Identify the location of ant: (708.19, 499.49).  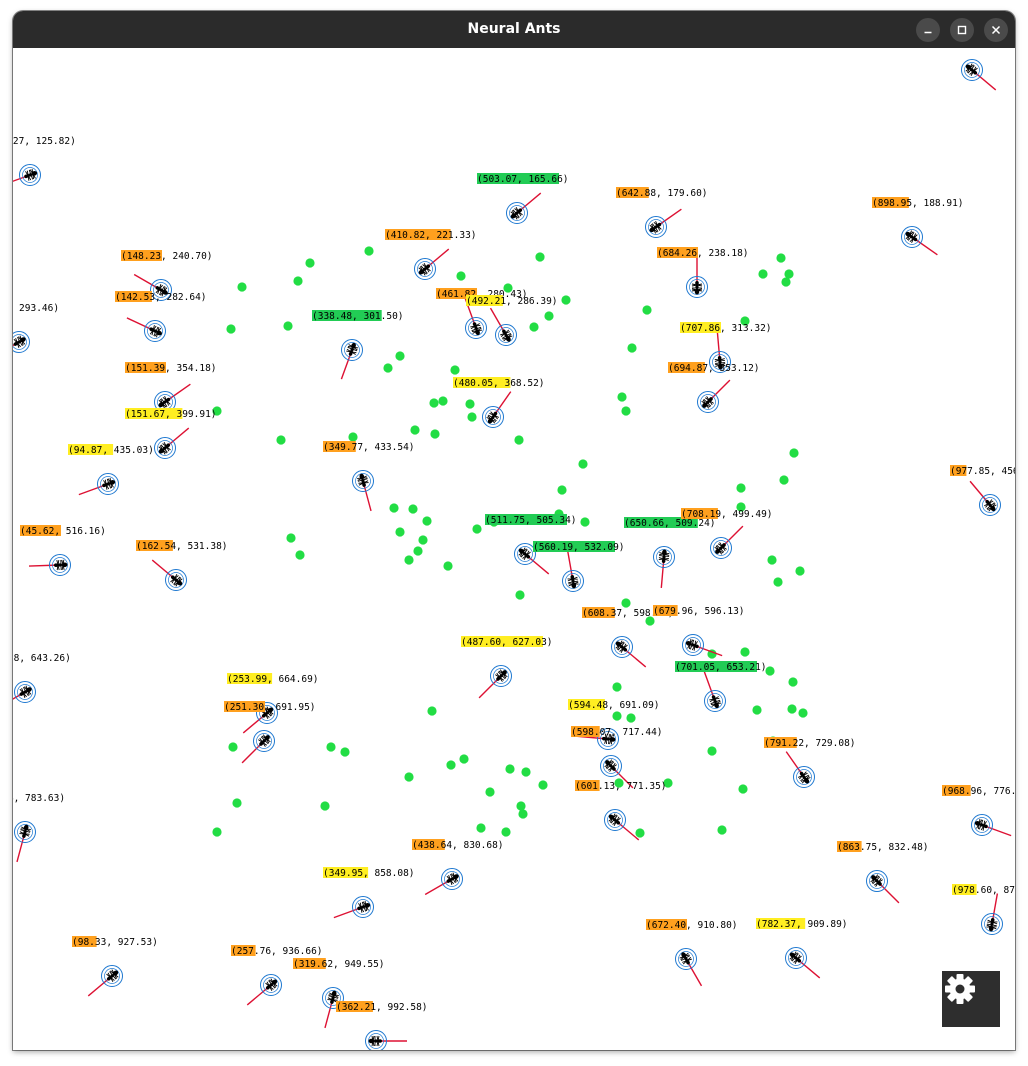
(727, 533).